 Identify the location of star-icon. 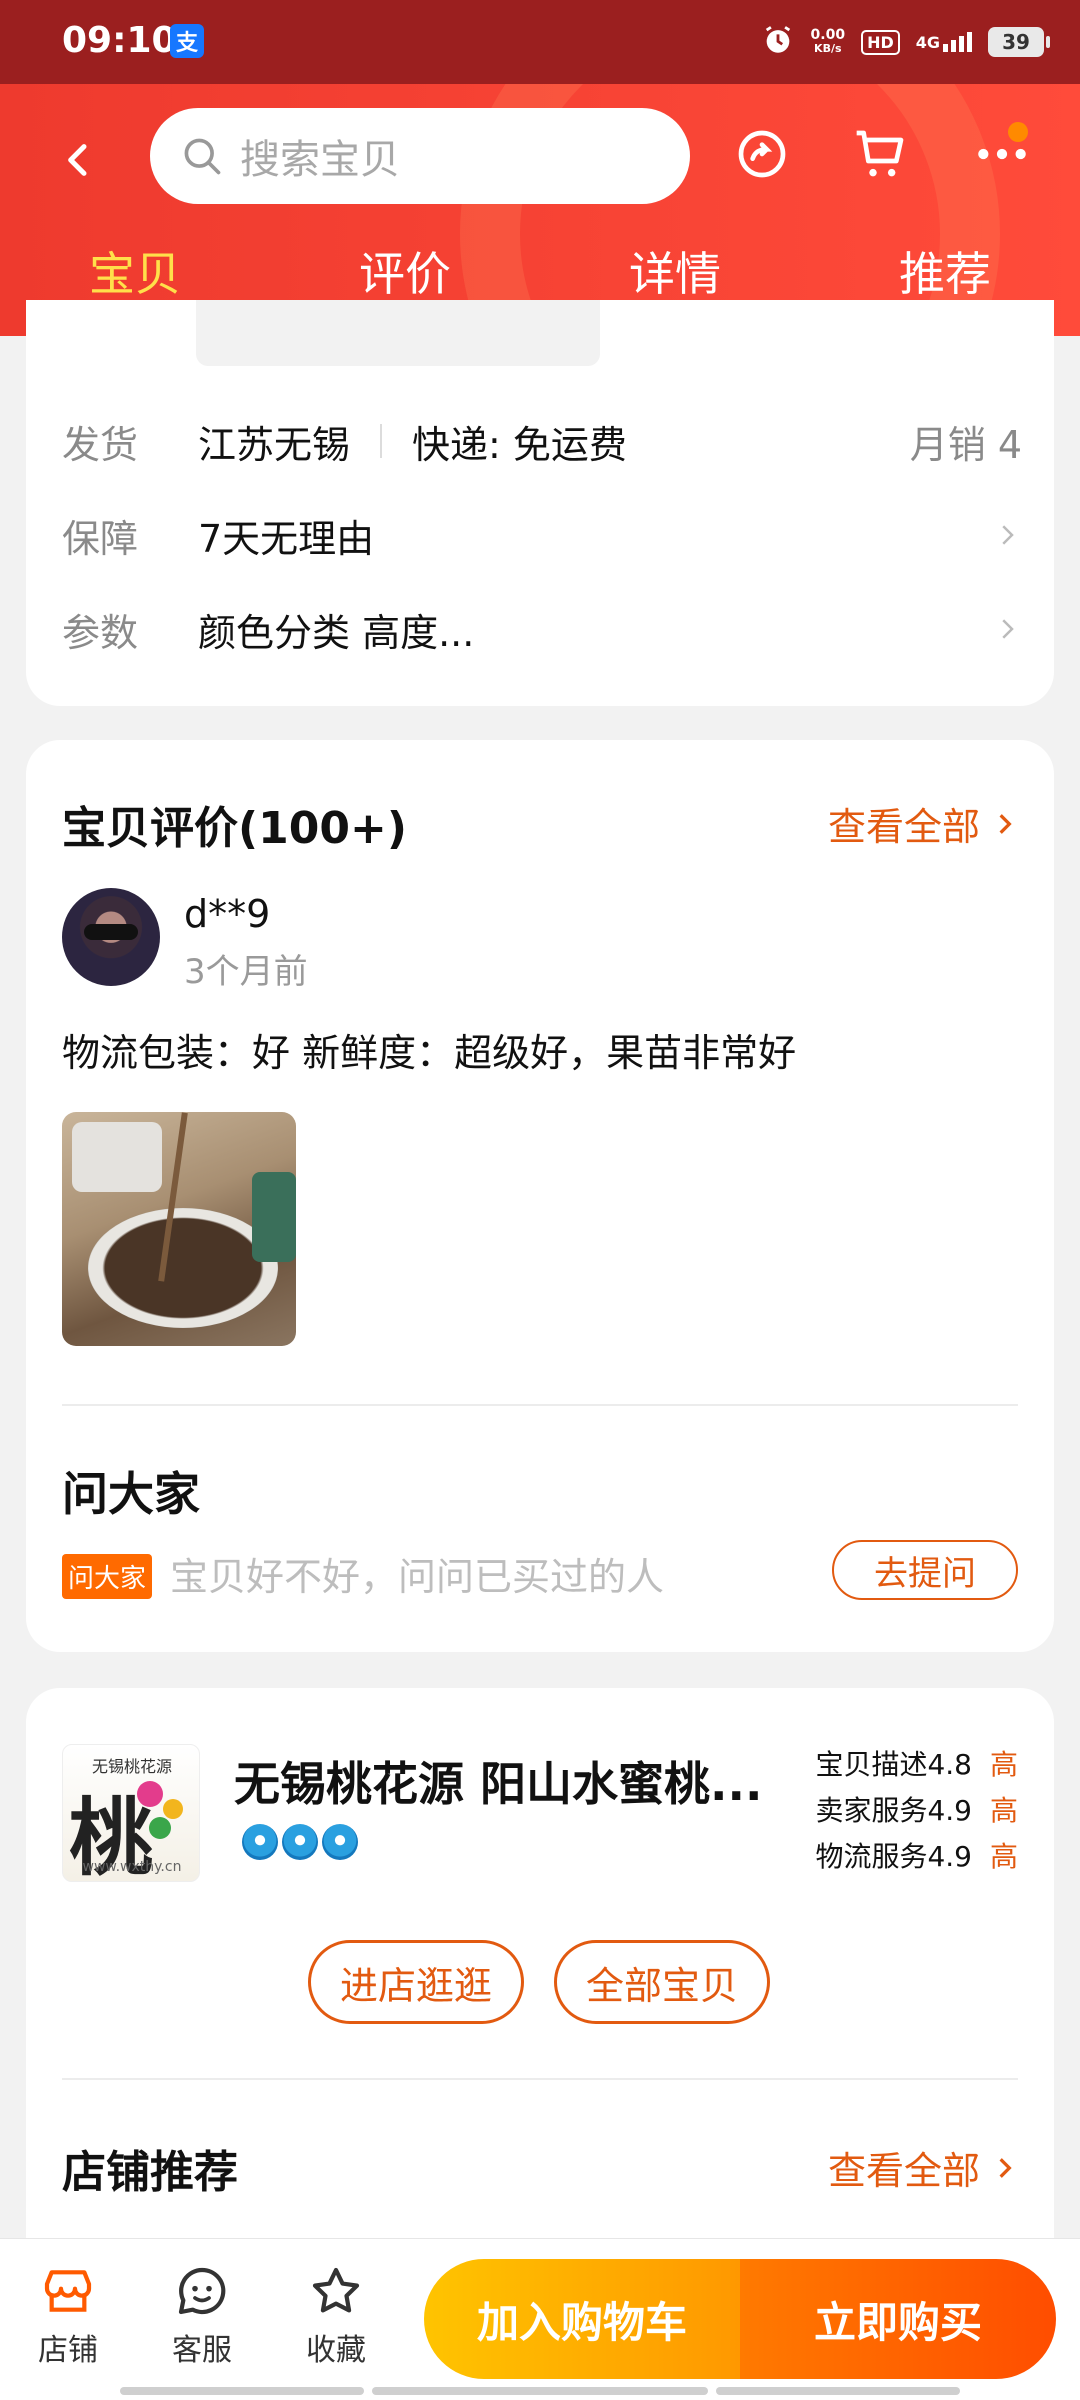
(336, 2290).